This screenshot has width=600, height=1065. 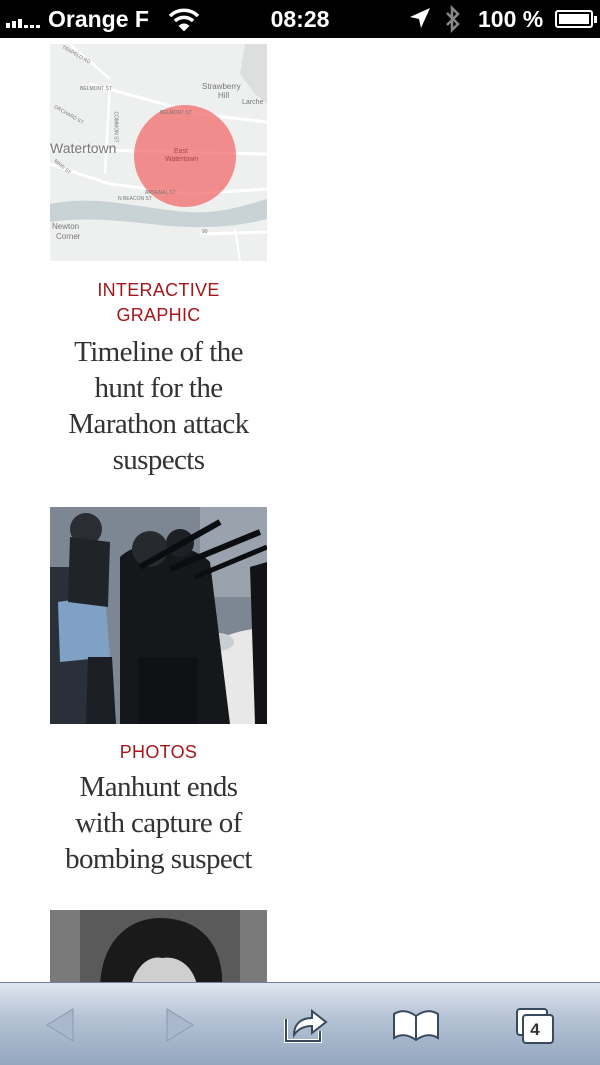 What do you see at coordinates (511, 19) in the screenshot?
I see `battery-percent: 100 %` at bounding box center [511, 19].